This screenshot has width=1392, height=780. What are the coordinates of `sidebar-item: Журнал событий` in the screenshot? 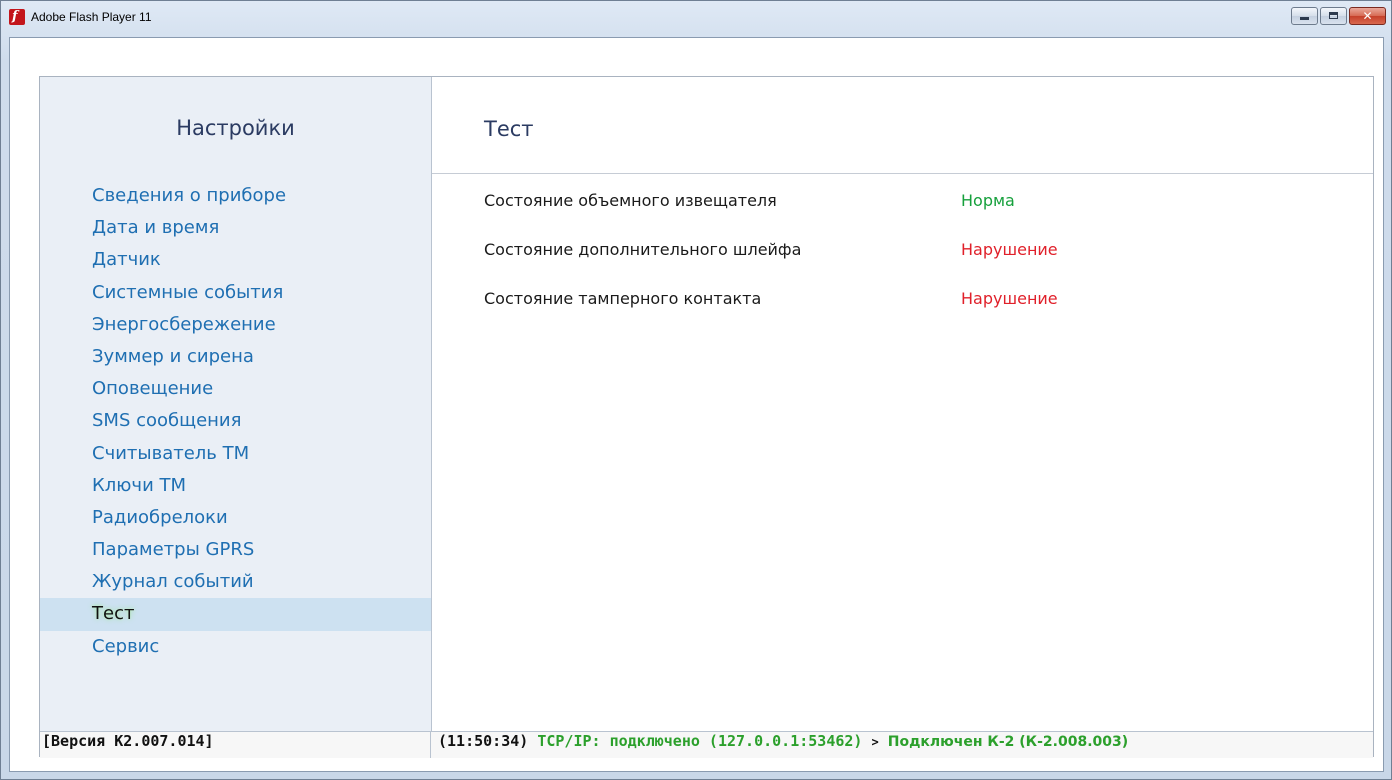 It's located at (235, 582).